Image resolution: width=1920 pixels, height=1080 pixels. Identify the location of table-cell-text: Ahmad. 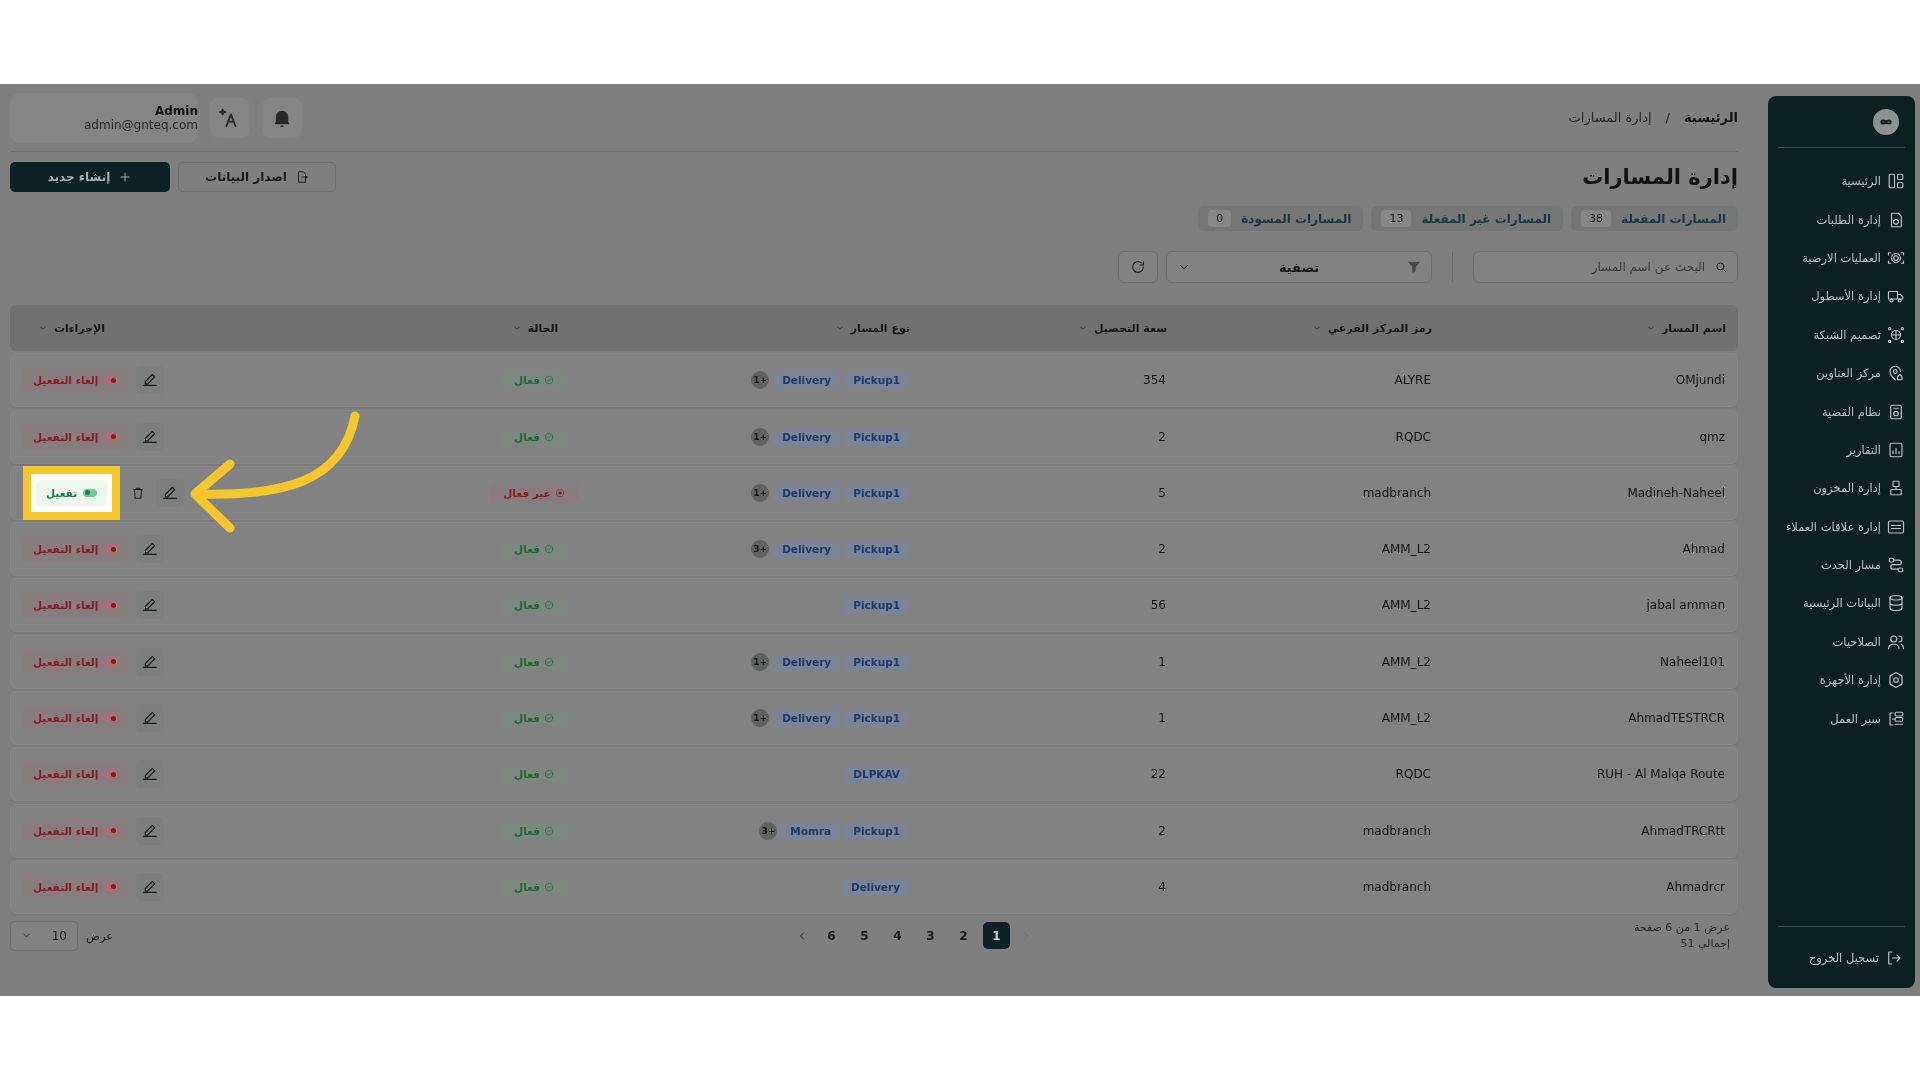
(1703, 549).